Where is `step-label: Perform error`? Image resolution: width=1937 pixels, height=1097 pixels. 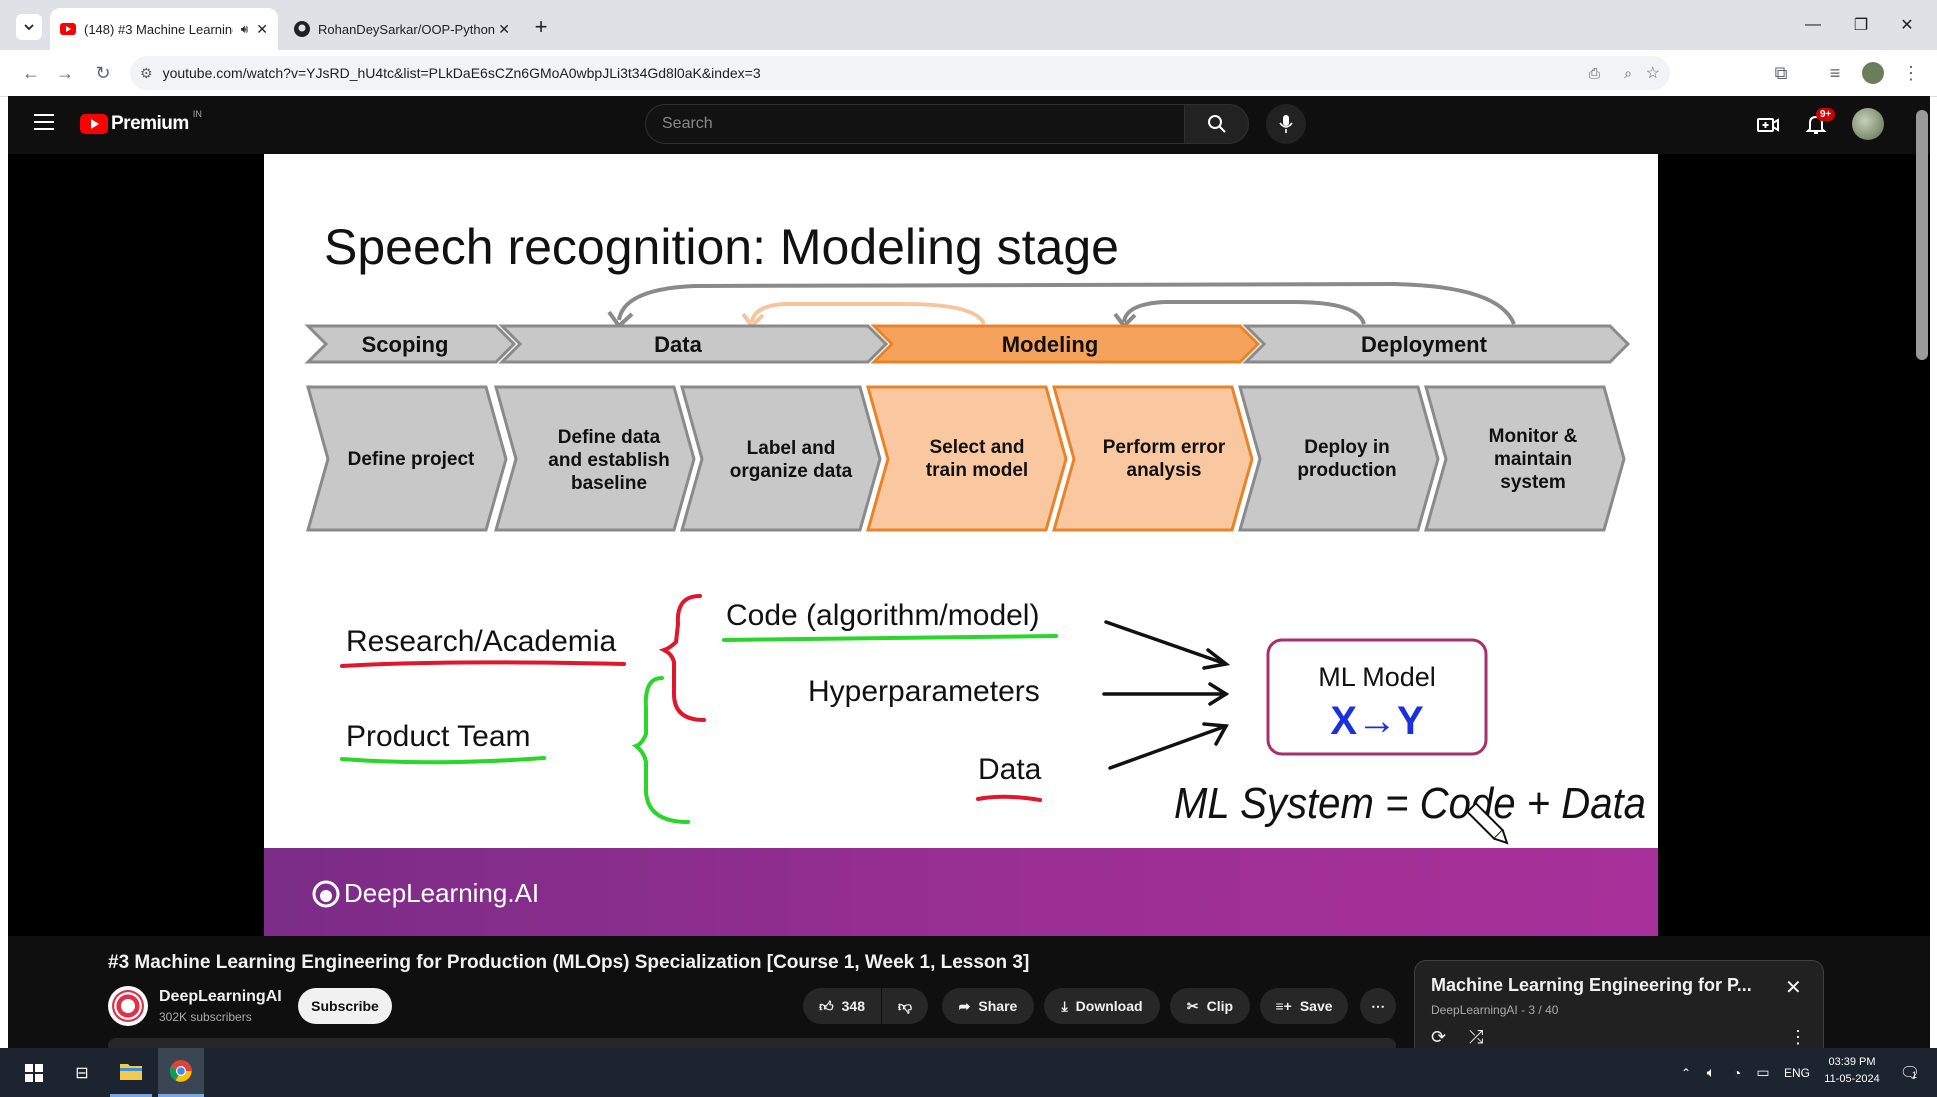 step-label: Perform error is located at coordinates (1164, 447).